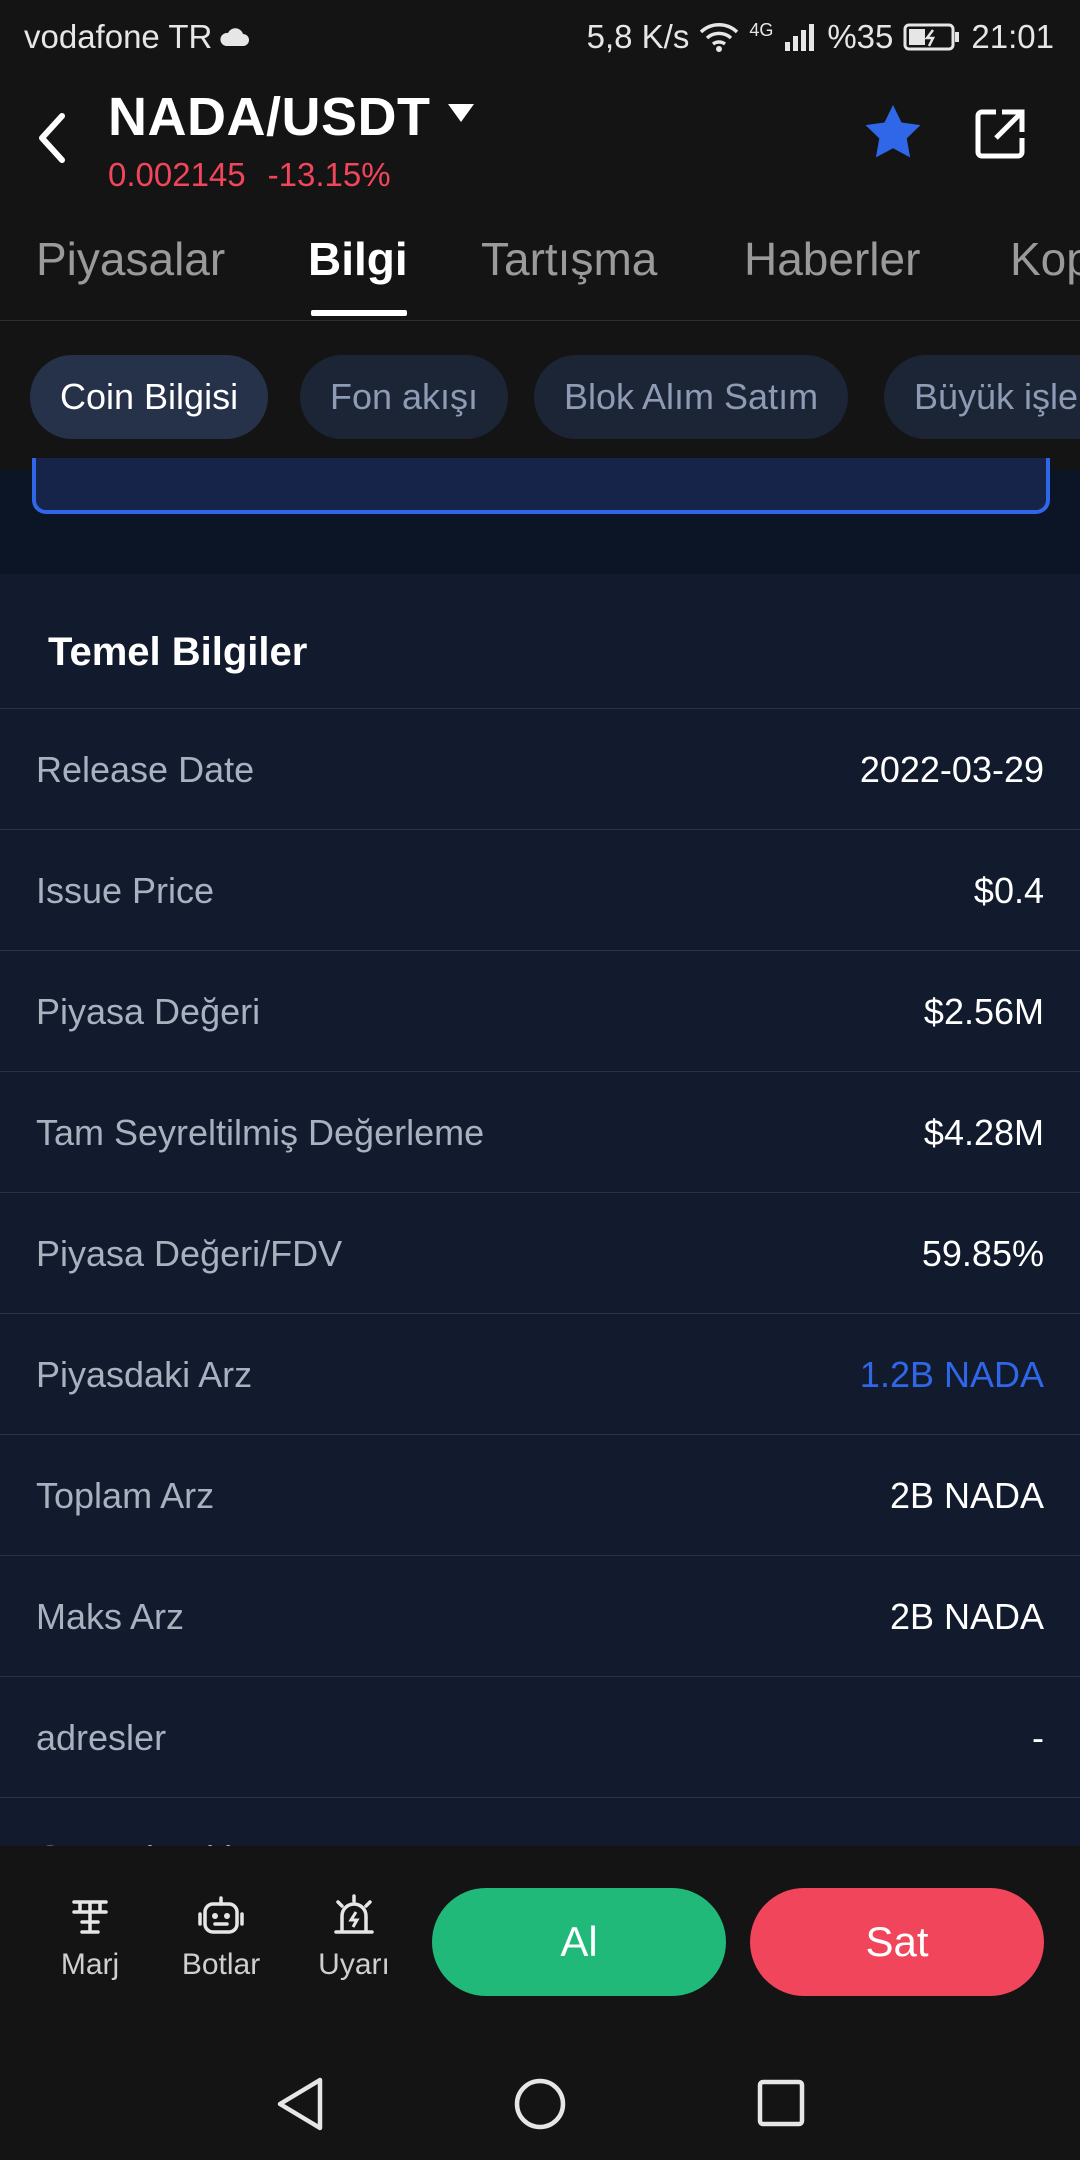 The width and height of the screenshot is (1080, 2160). What do you see at coordinates (540, 1494) in the screenshot?
I see `table-row: Toplam Arz 2B NADA` at bounding box center [540, 1494].